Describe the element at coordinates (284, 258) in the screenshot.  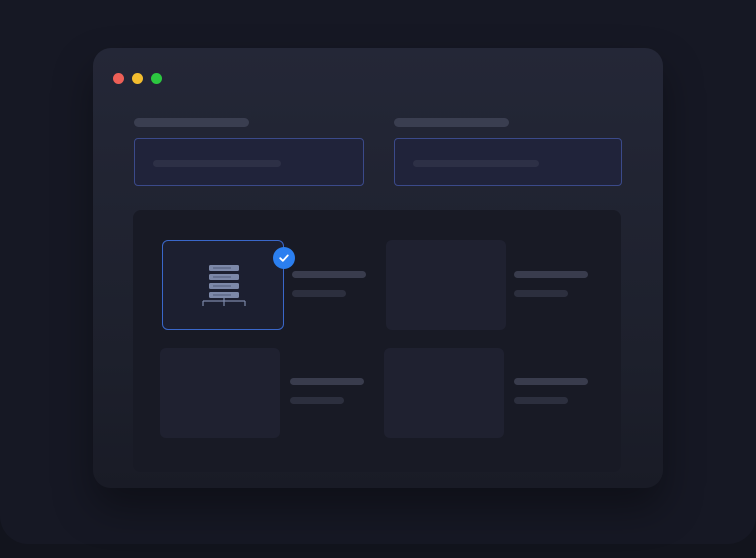
I see `selected-check-icon` at that location.